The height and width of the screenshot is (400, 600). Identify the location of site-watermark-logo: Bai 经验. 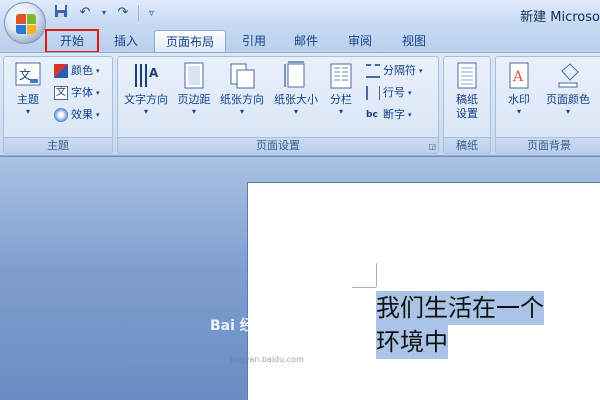
(239, 326).